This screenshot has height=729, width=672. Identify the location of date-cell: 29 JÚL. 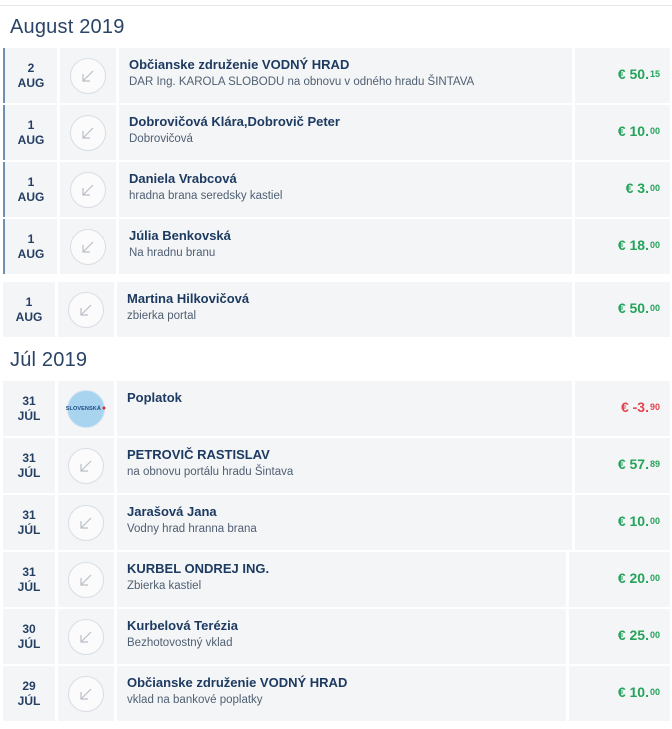
(30, 693).